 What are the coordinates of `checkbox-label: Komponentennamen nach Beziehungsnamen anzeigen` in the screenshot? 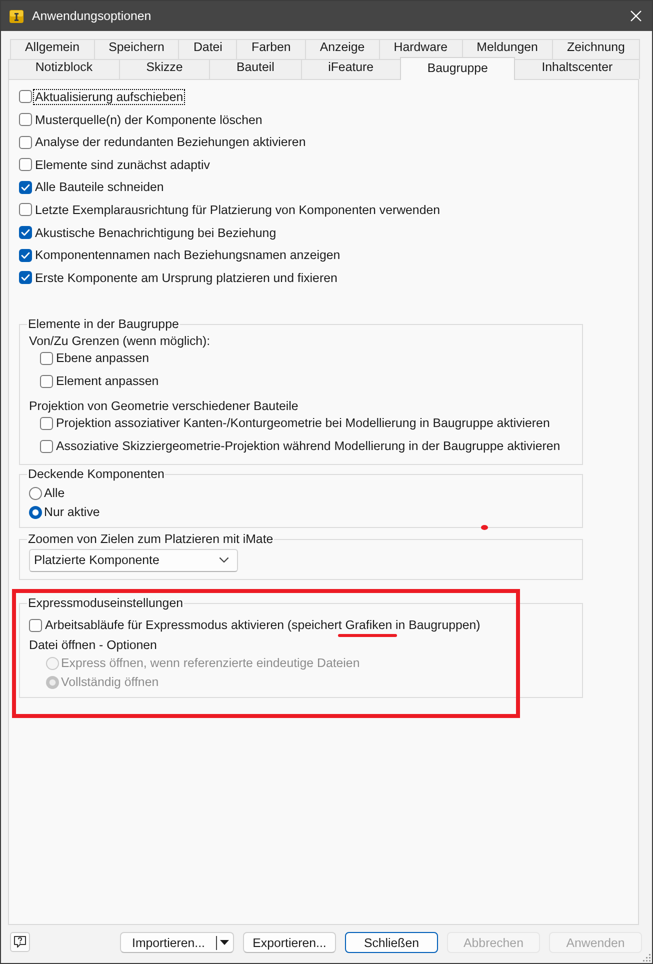 It's located at (188, 255).